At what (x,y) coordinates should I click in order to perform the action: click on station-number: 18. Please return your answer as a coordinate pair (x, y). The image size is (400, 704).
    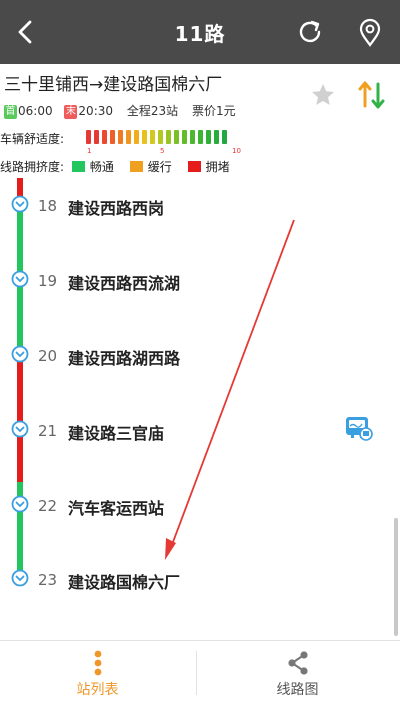
    Looking at the image, I should click on (48, 206).